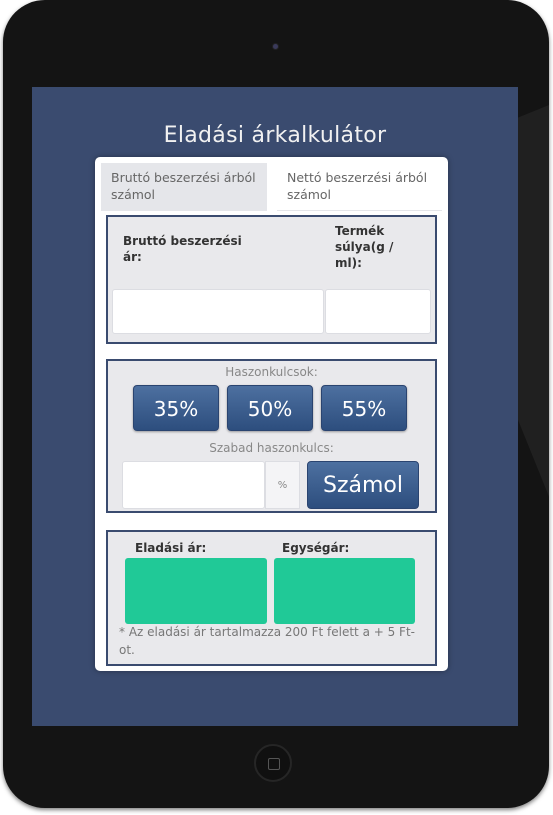  I want to click on margin-35-button: 35%, so click(176, 408).